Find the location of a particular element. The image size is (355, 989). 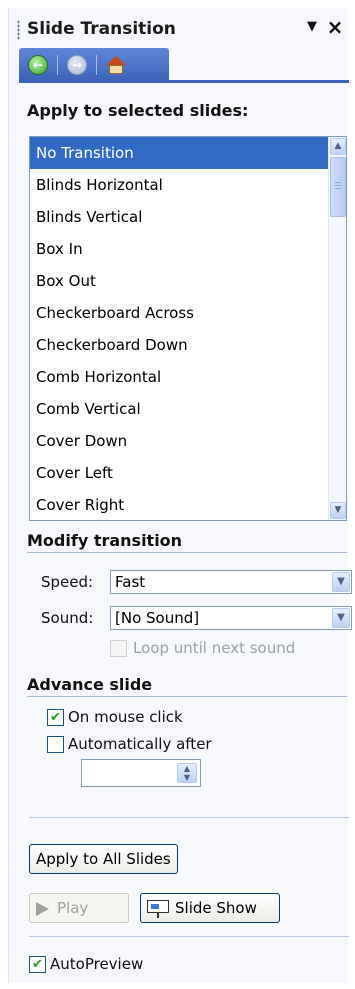

automatically-after-label: Automatically after is located at coordinates (140, 744).